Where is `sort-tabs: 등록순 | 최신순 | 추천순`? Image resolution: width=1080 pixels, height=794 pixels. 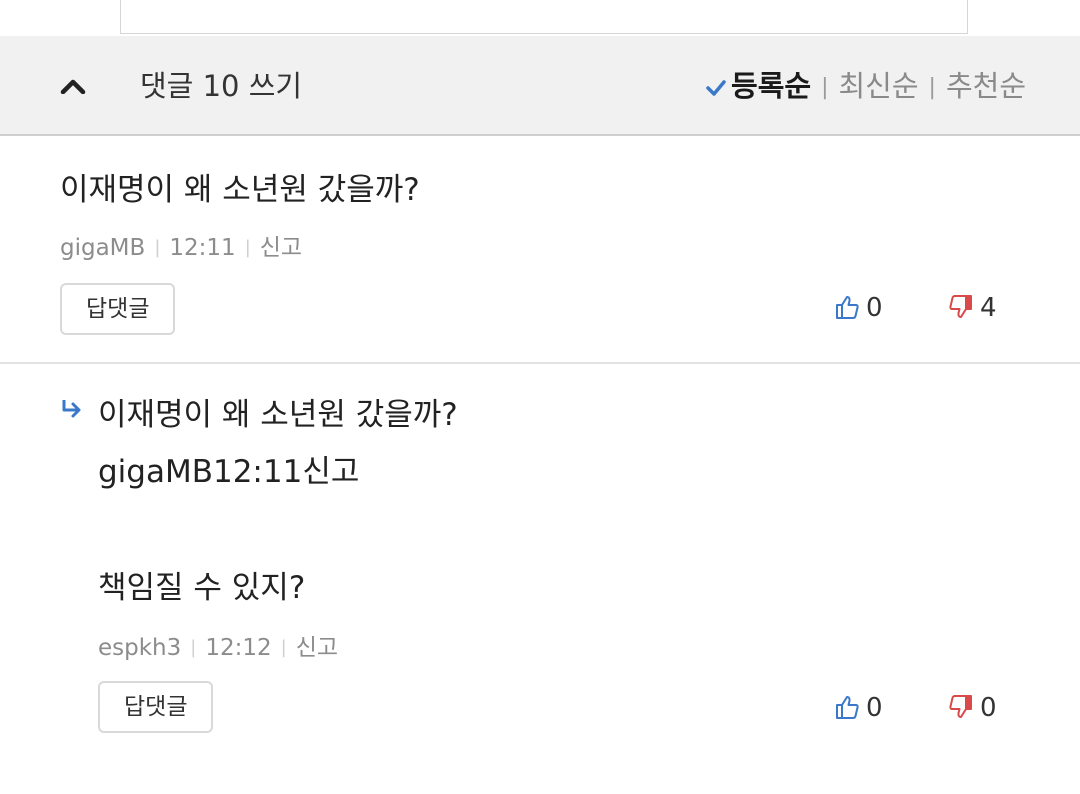 sort-tabs: 등록순 | 최신순 | 추천순 is located at coordinates (865, 87).